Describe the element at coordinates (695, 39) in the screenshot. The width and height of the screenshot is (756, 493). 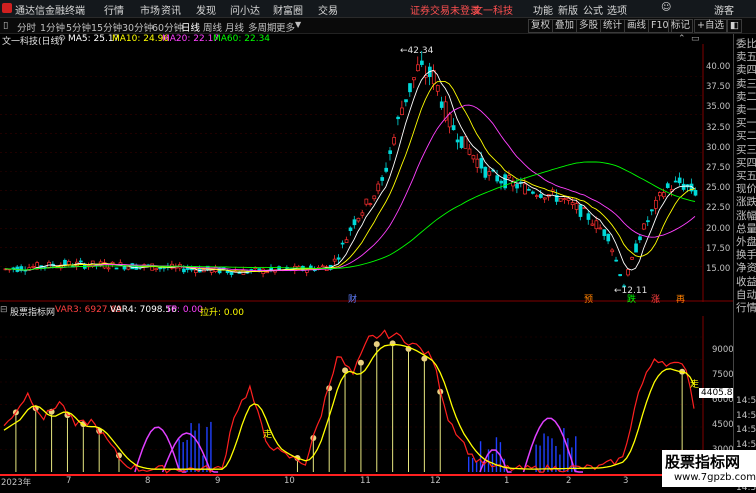
I see `panel-minimize-icon: ▭` at that location.